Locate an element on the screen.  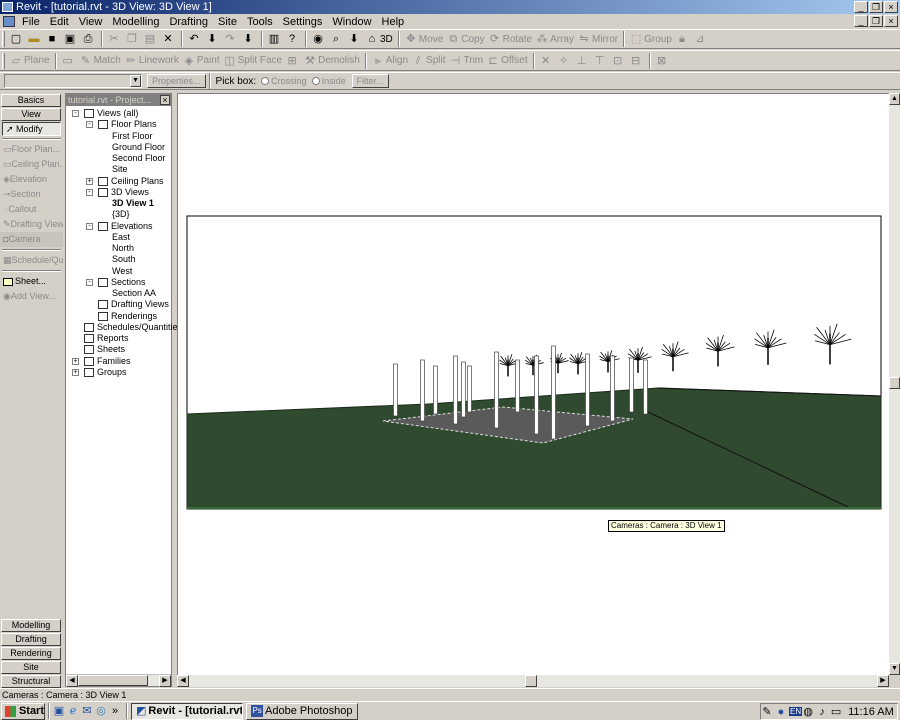
tree-item: Floor Plans is located at coordinates (127, 124).